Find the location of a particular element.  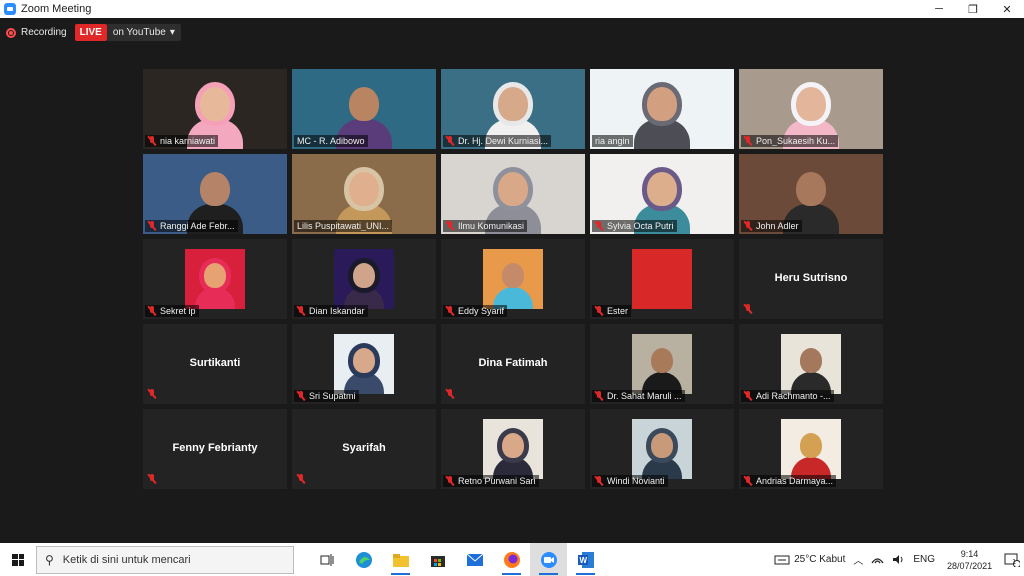

participant-tile: ria angin is located at coordinates (662, 109).